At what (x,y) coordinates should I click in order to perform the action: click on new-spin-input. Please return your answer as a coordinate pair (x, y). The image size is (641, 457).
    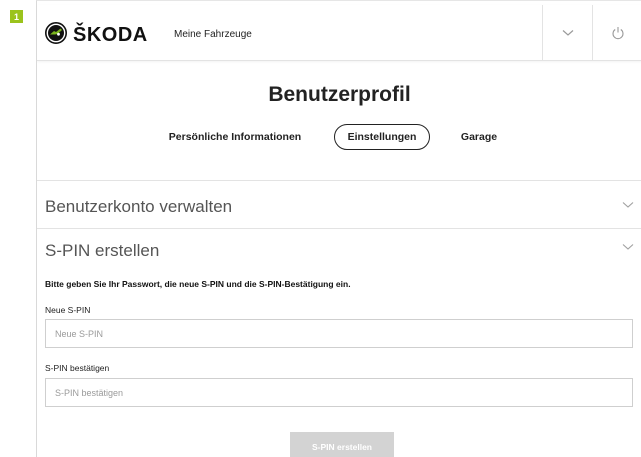
    Looking at the image, I should click on (339, 333).